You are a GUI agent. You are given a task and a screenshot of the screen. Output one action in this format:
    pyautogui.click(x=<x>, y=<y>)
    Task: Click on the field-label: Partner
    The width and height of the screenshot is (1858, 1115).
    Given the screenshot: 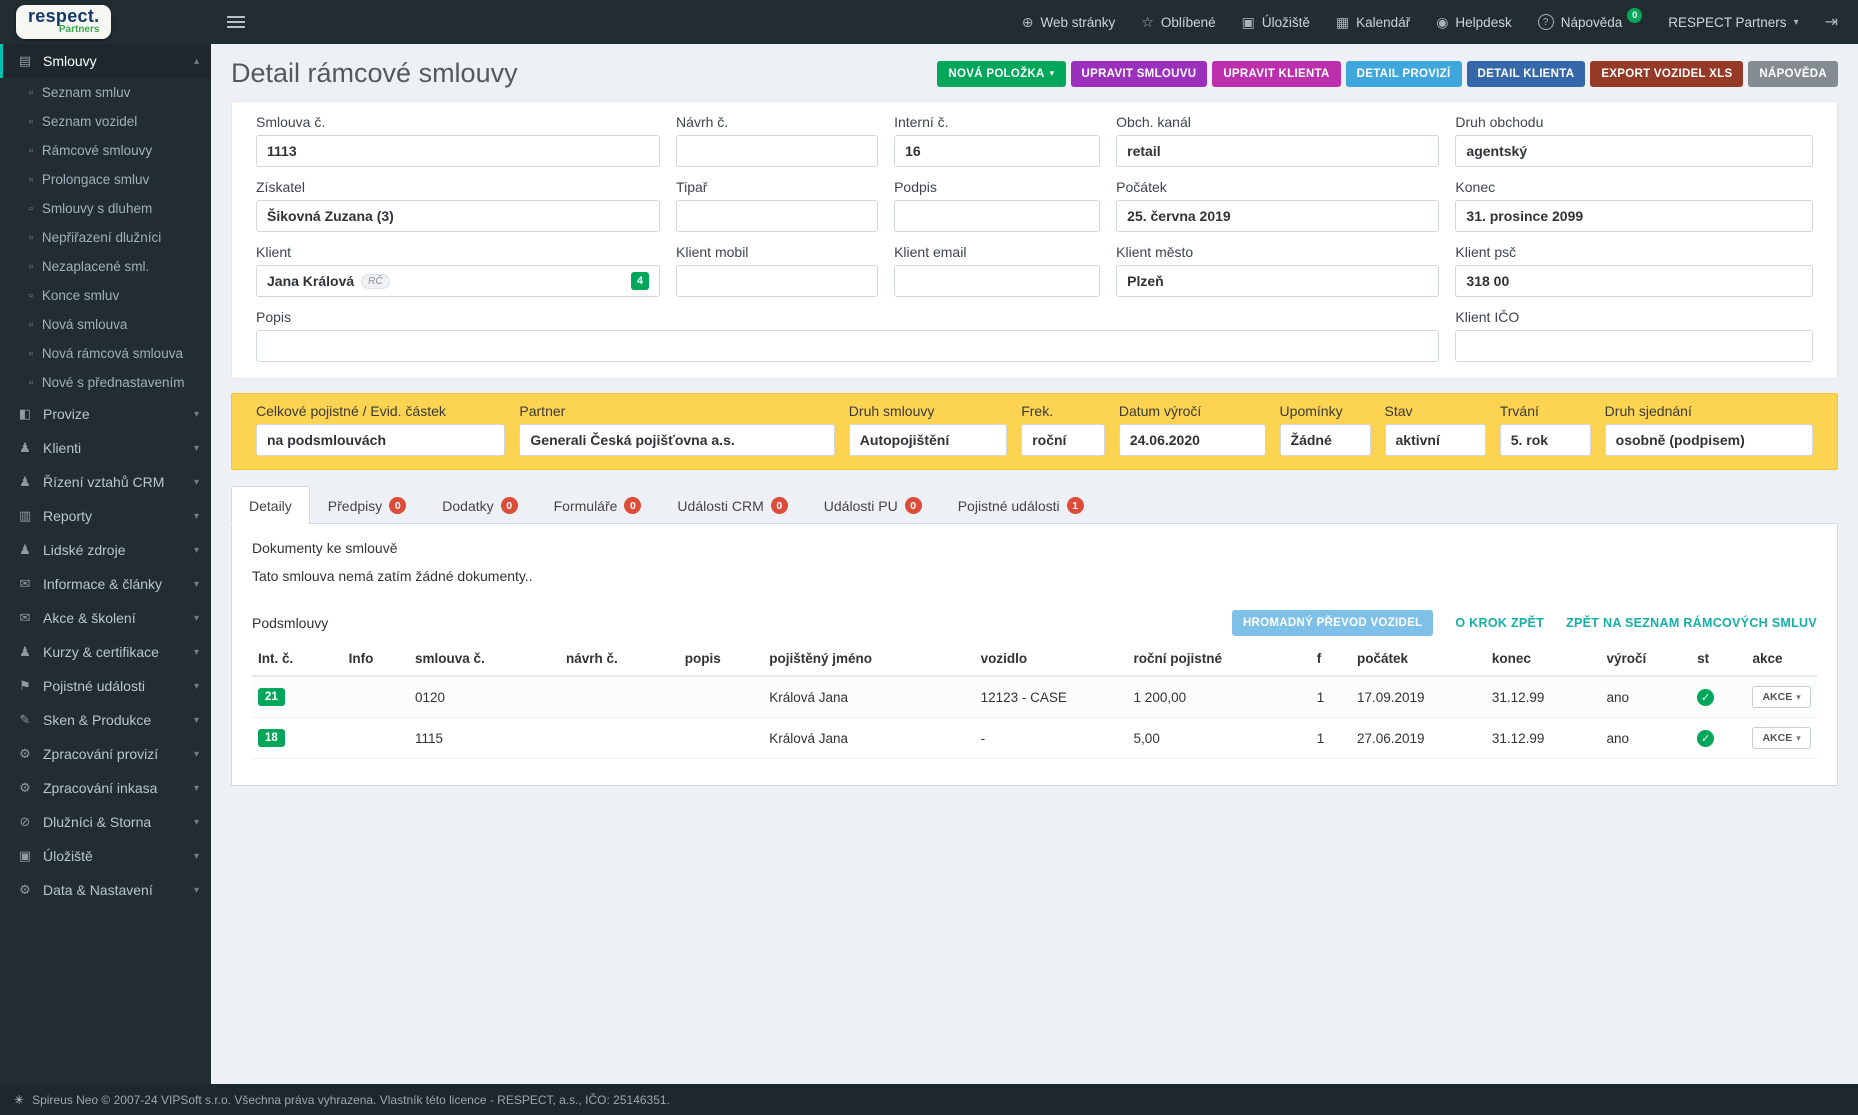 What is the action you would take?
    pyautogui.click(x=542, y=411)
    